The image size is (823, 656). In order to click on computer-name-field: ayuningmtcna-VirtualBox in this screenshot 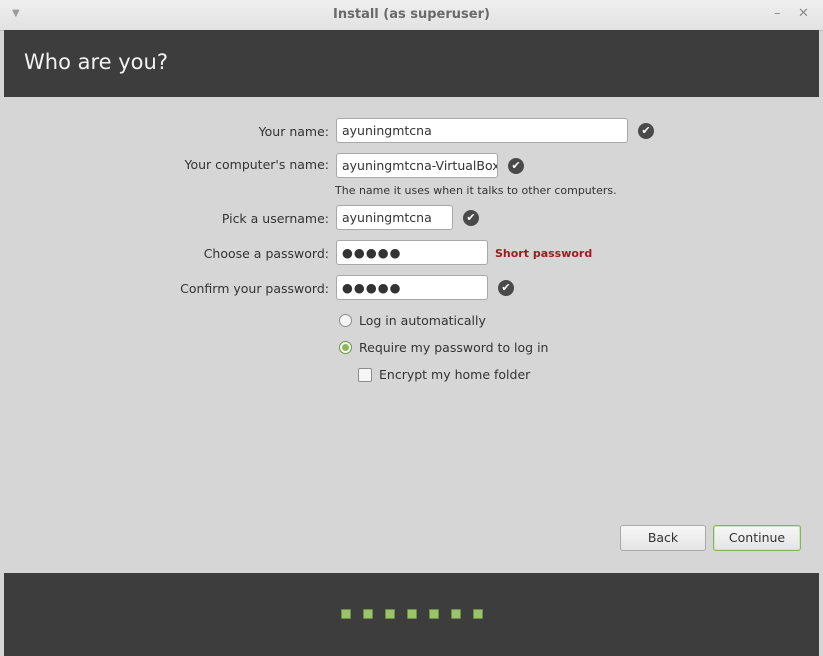, I will do `click(417, 165)`.